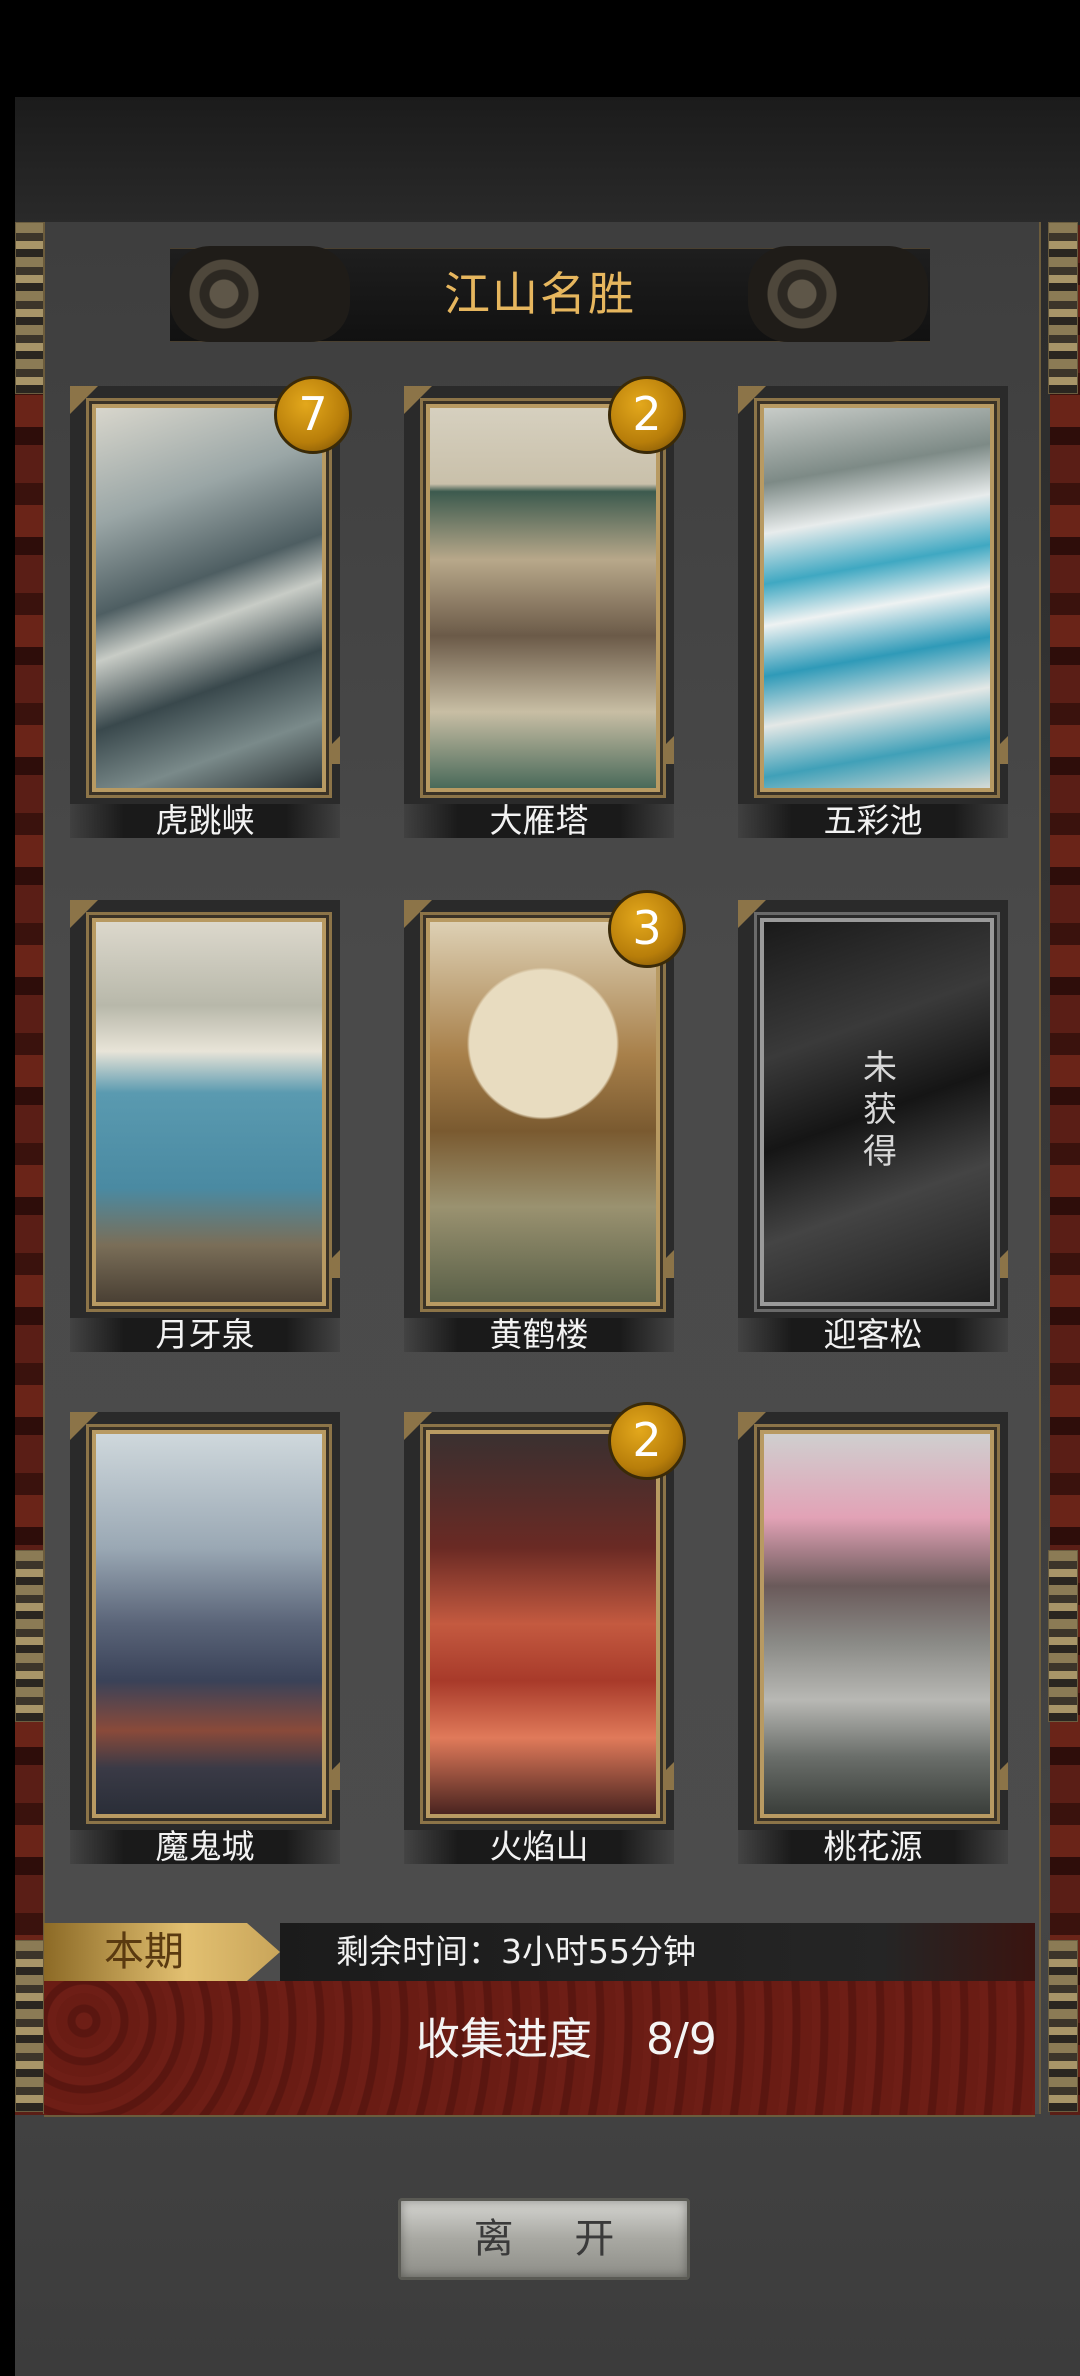 This screenshot has height=2376, width=1080. I want to click on progress-value: 8/9, so click(681, 2039).